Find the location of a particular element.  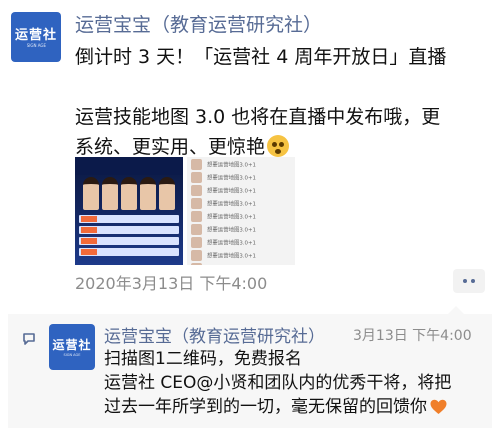

flushed-face-icon is located at coordinates (278, 146).